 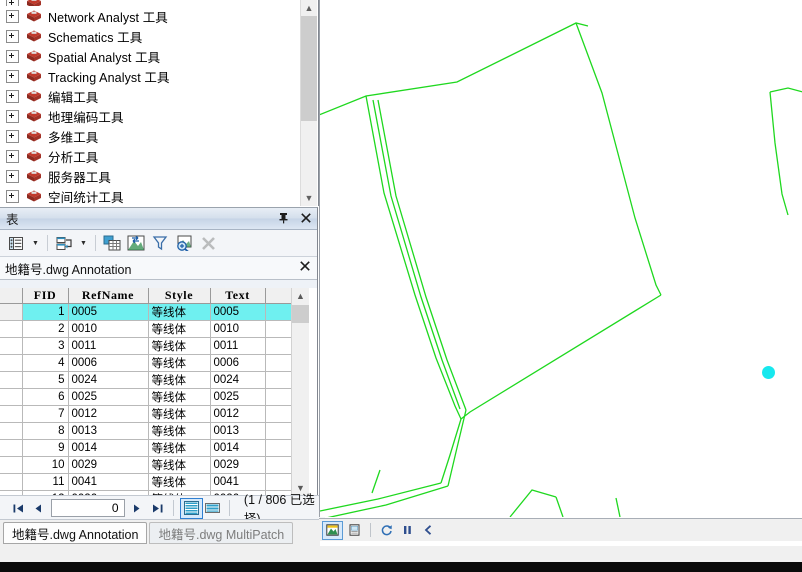 What do you see at coordinates (238, 296) in the screenshot?
I see `column-header-text: Text` at bounding box center [238, 296].